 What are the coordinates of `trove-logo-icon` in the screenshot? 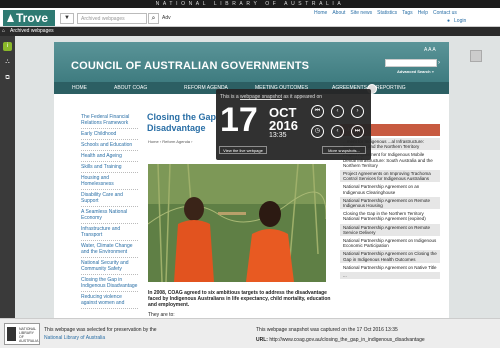 It's located at (10, 18).